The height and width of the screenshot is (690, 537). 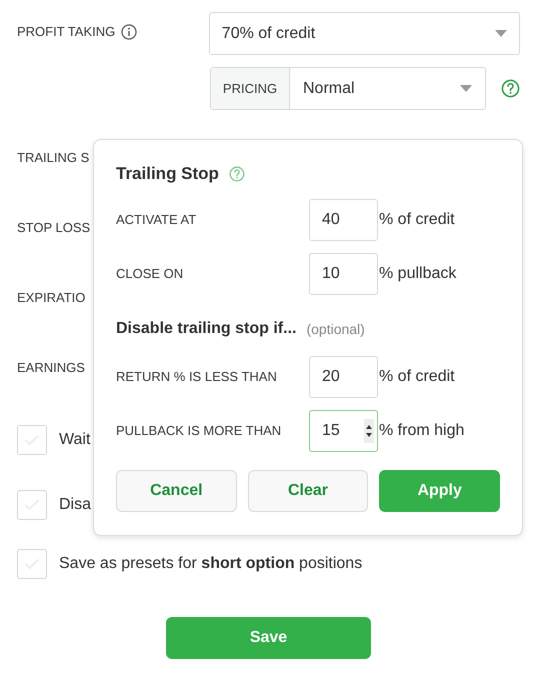 What do you see at coordinates (74, 440) in the screenshot?
I see `checkbox-label: Wait` at bounding box center [74, 440].